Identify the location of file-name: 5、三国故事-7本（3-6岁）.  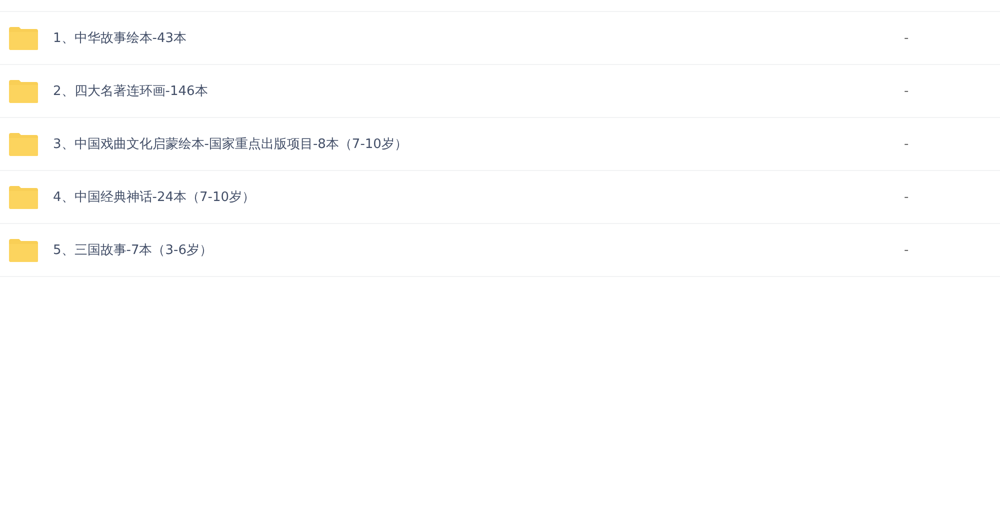
(478, 250).